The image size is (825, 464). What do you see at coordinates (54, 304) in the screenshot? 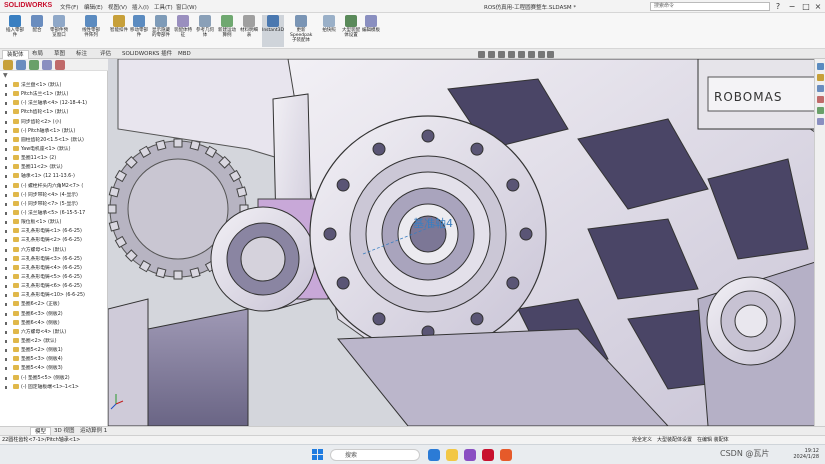
I see `tree-item: 垫圈6<2> (正板)` at bounding box center [54, 304].